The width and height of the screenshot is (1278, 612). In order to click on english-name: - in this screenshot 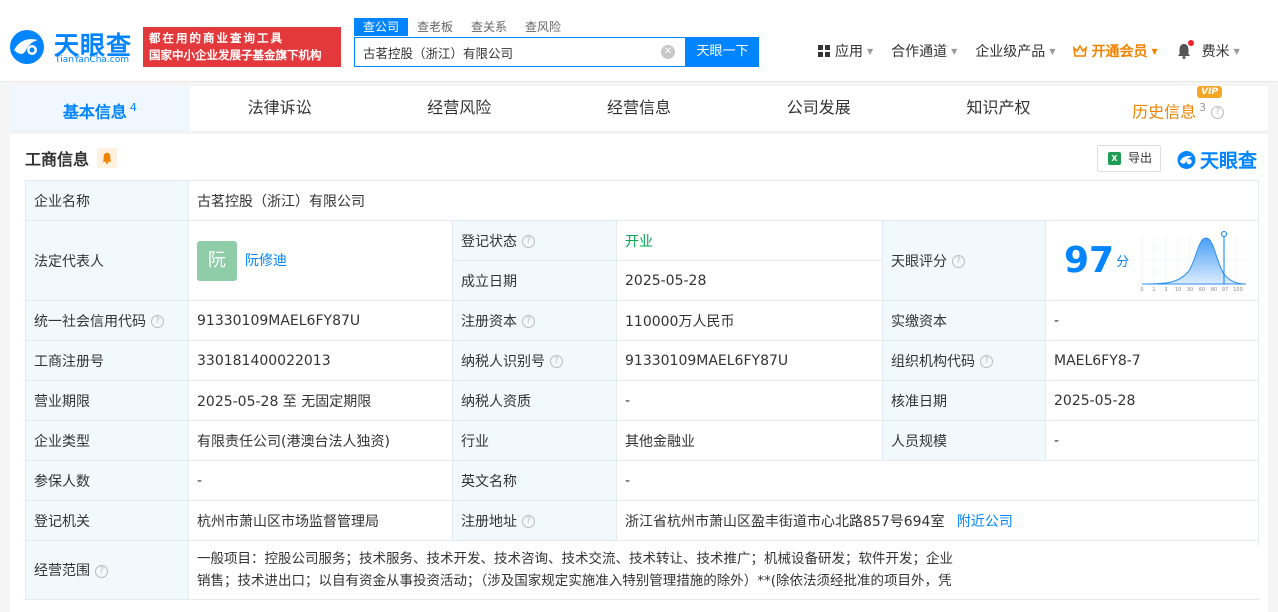, I will do `click(937, 480)`.